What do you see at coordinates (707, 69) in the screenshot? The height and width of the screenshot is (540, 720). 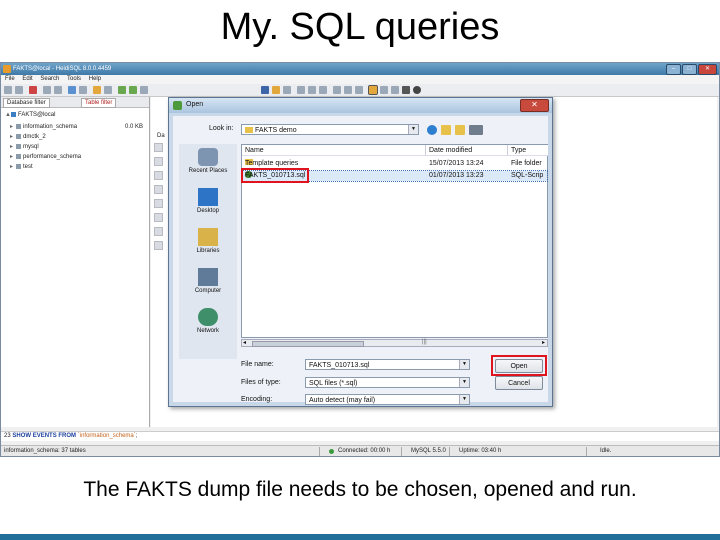 I see `close-window-icon: ✕` at bounding box center [707, 69].